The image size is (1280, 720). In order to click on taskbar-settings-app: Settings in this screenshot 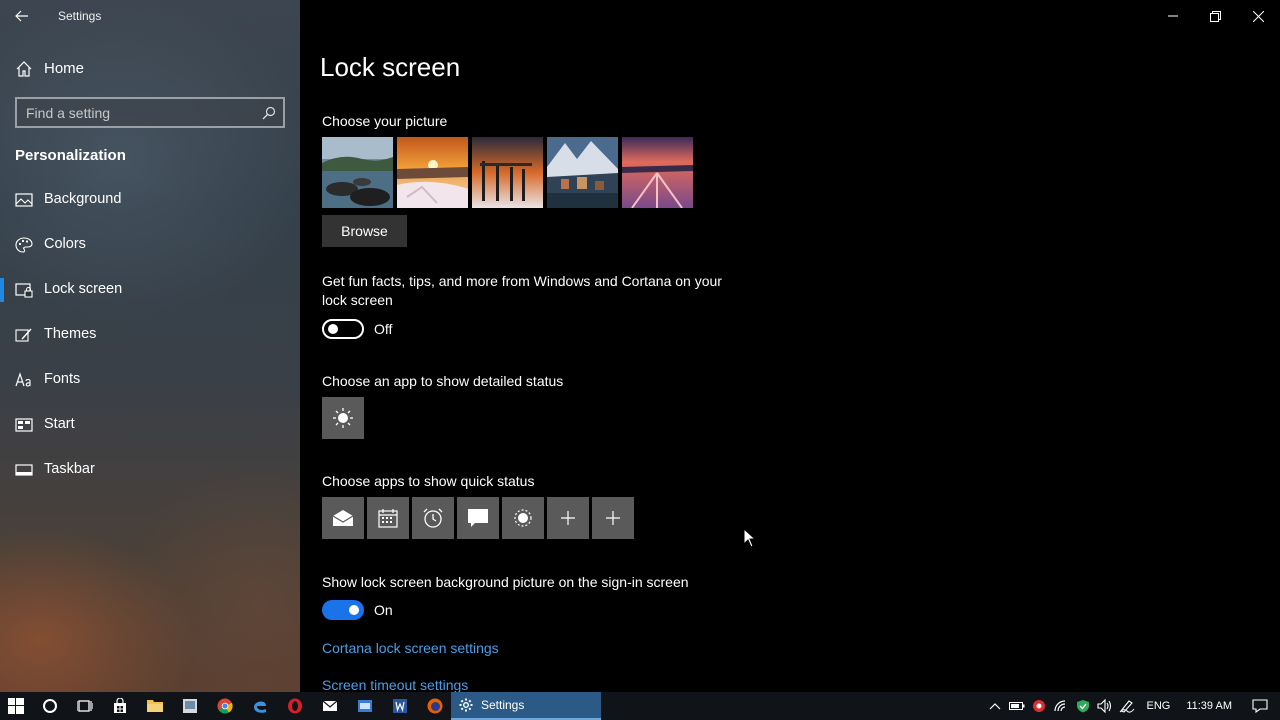, I will do `click(526, 706)`.